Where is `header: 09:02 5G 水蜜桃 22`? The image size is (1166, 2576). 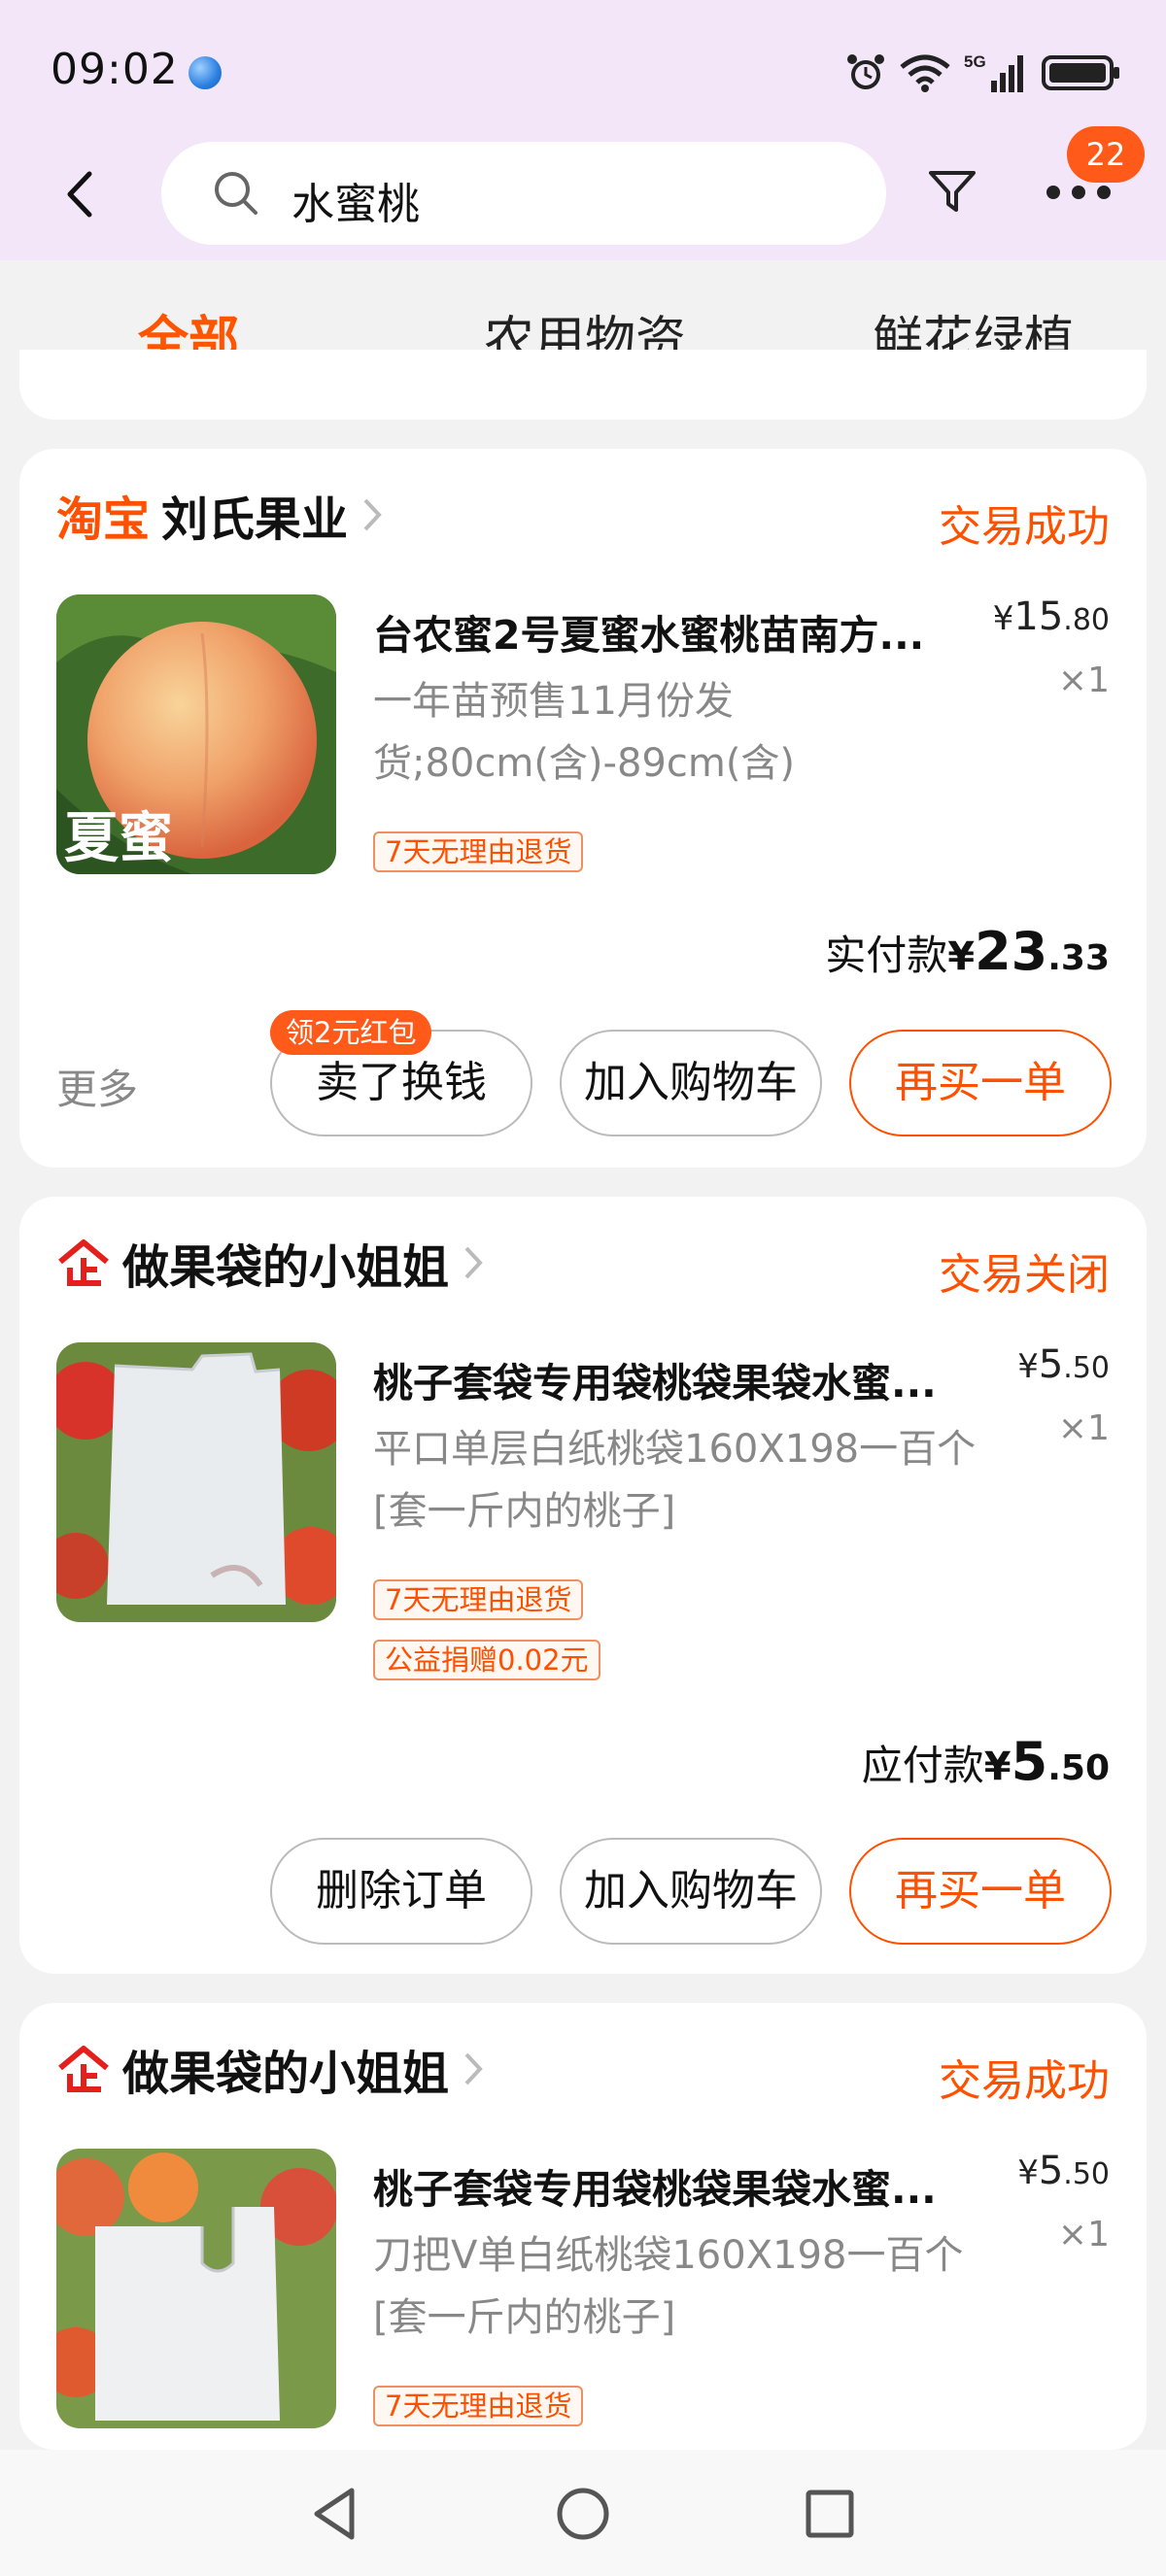 header: 09:02 5G 水蜜桃 22 is located at coordinates (583, 130).